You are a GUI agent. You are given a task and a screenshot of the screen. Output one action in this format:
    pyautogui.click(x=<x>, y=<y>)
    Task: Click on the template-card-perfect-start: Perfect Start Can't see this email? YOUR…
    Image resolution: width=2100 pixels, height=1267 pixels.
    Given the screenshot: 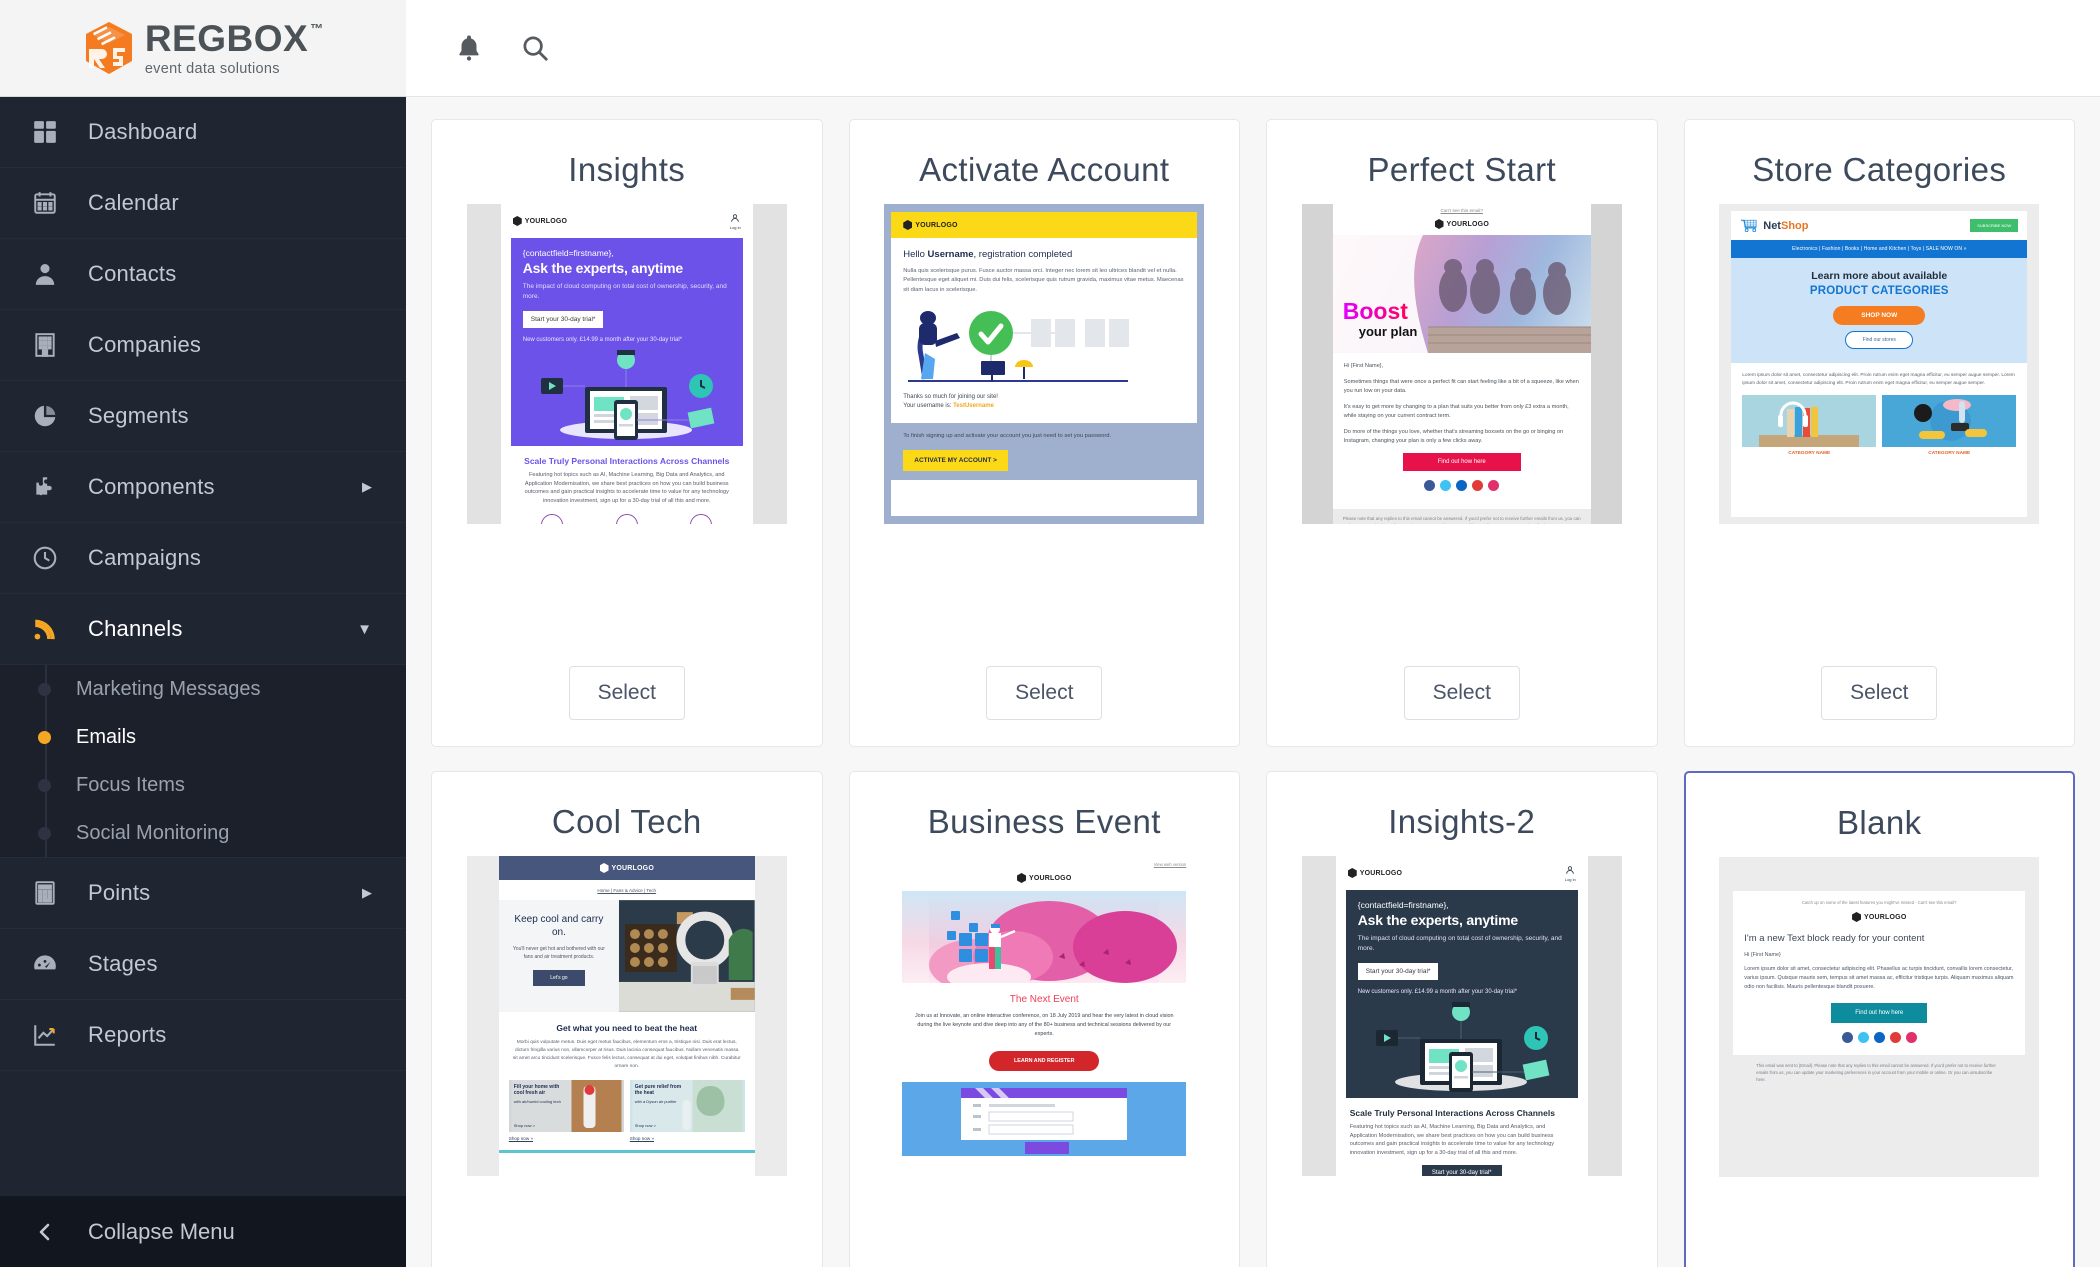 What is the action you would take?
    pyautogui.click(x=1462, y=433)
    